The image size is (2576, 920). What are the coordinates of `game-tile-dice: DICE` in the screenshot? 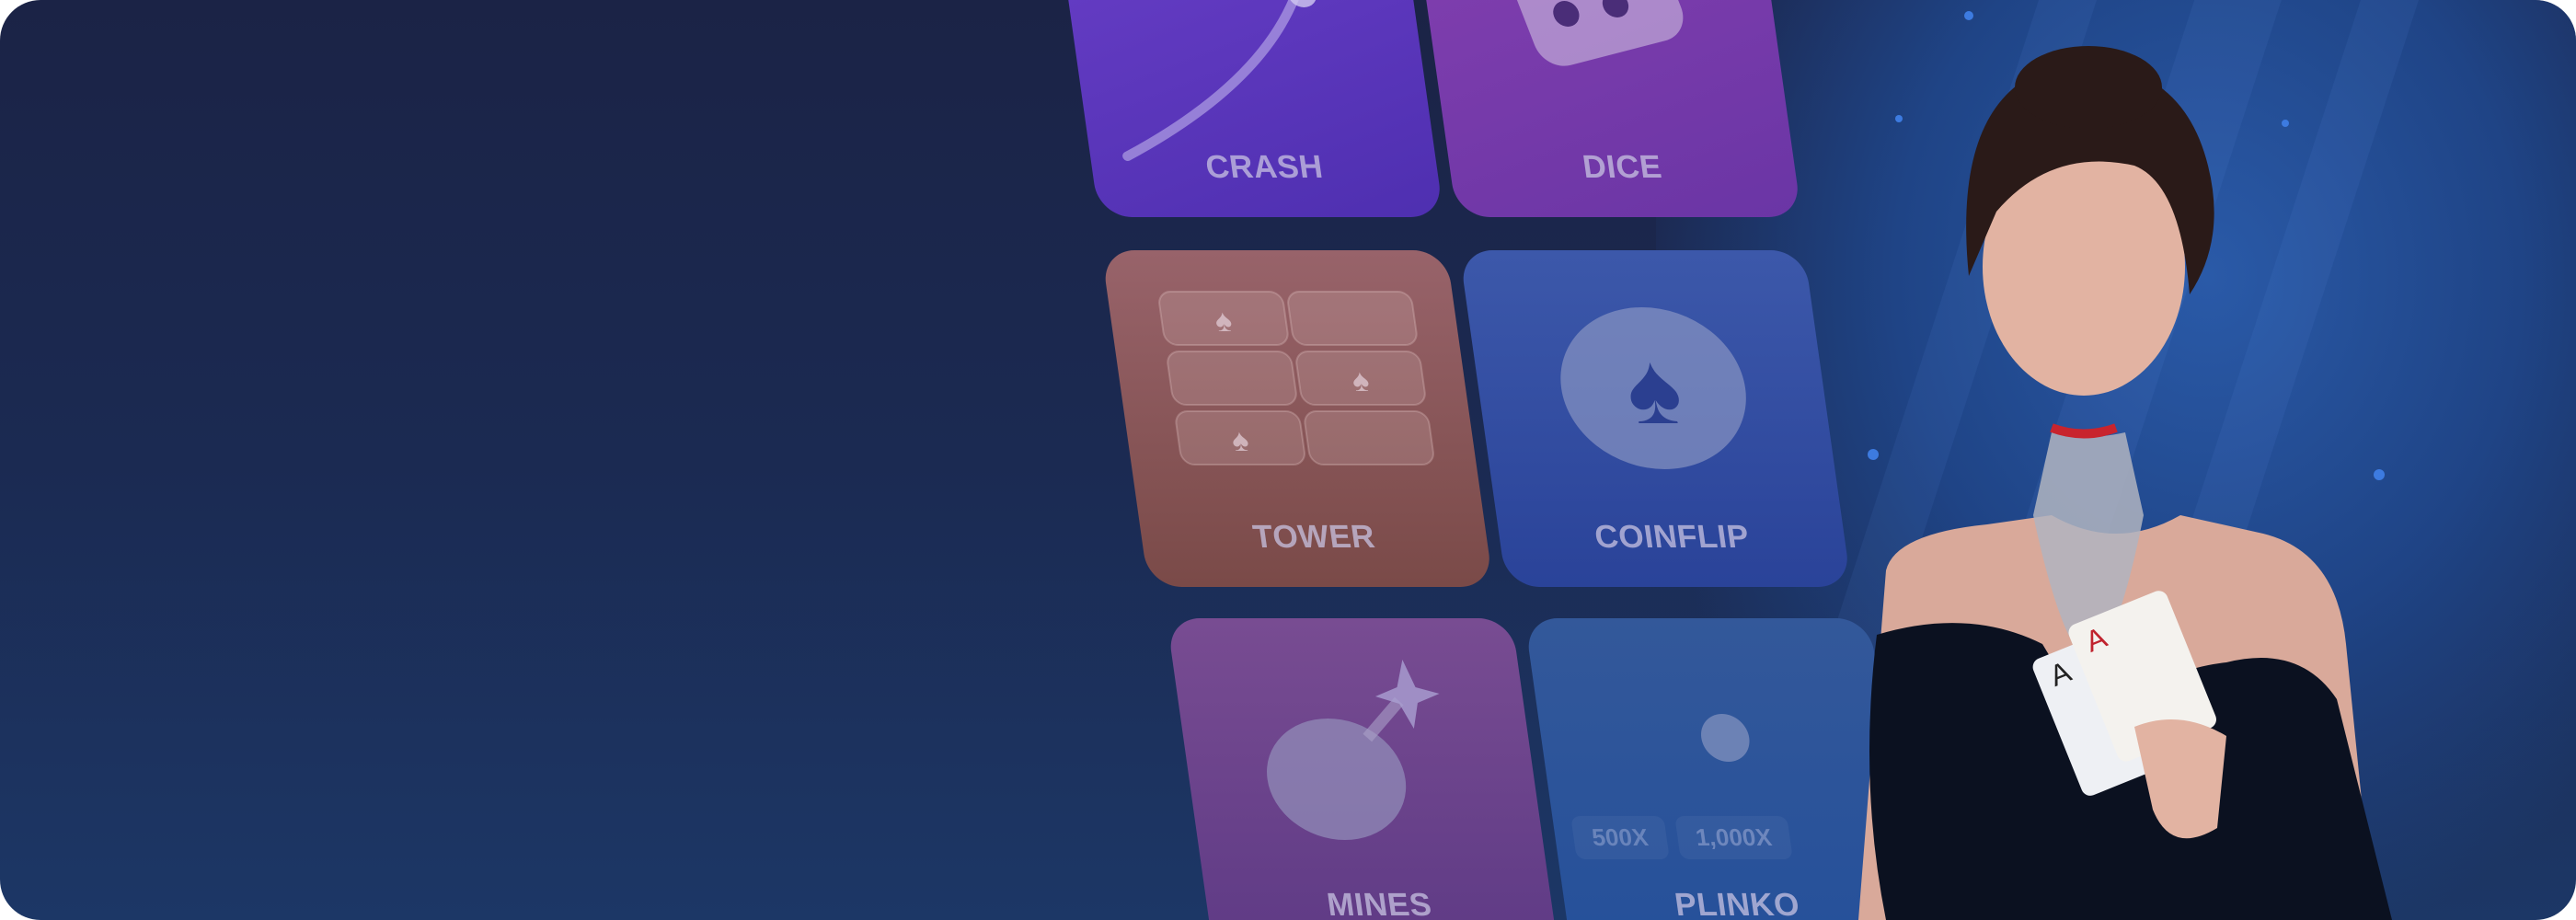 It's located at (1605, 108).